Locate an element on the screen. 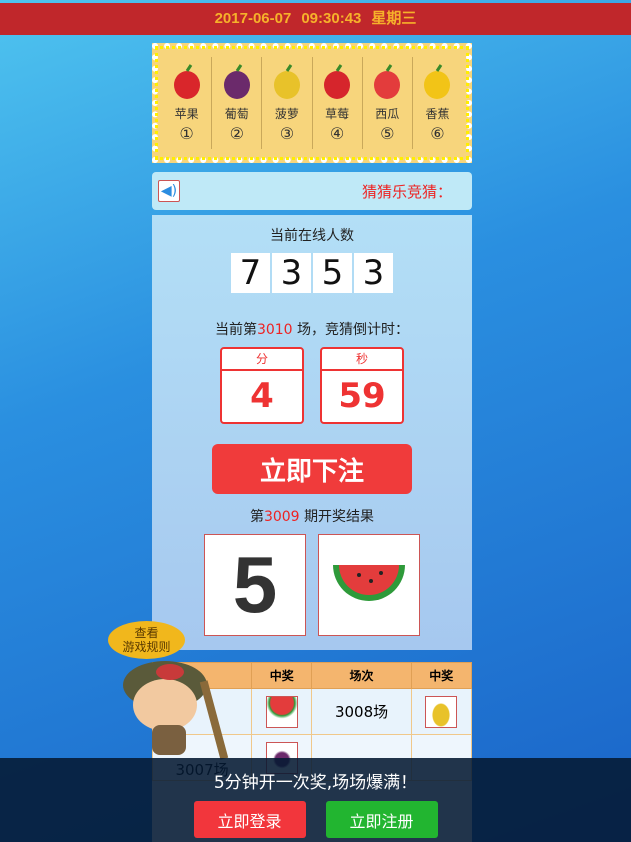 The width and height of the screenshot is (631, 842). round-info: 当前第3010 场，竞猜倒计时： is located at coordinates (312, 329).